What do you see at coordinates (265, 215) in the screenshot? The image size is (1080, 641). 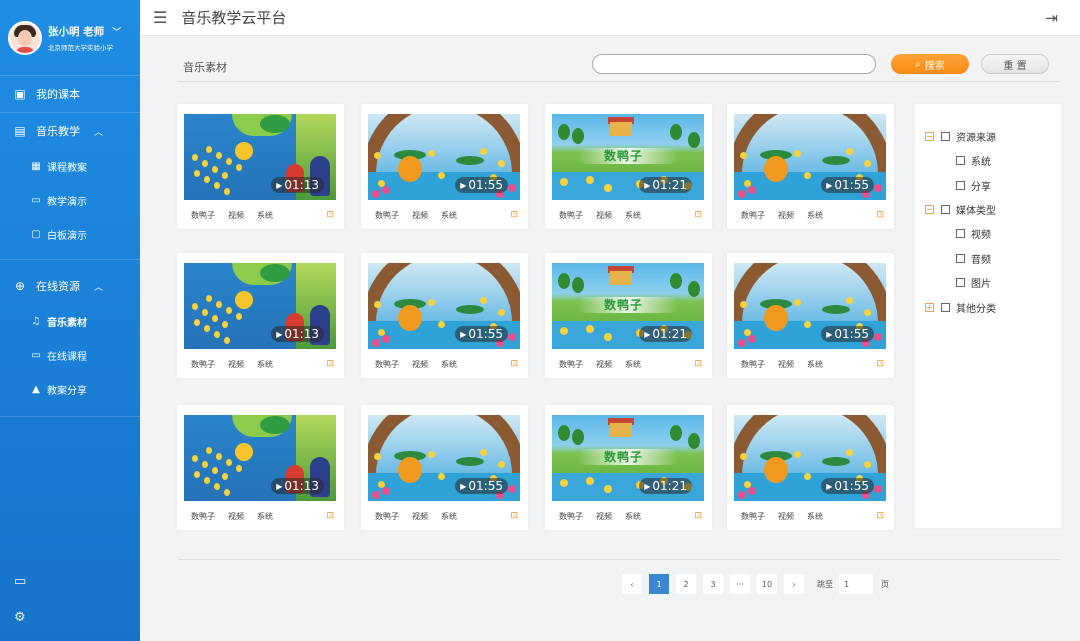 I see `card-source: 系统` at bounding box center [265, 215].